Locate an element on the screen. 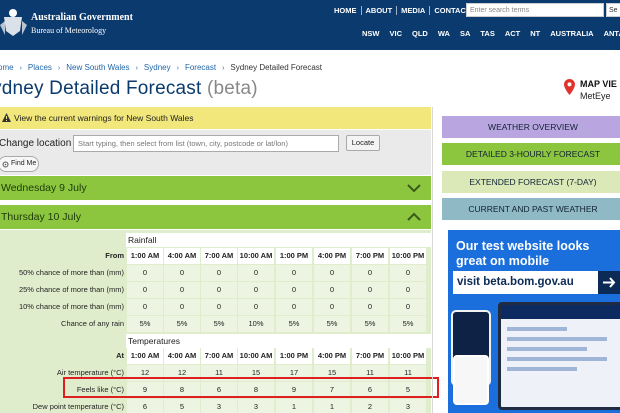 The width and height of the screenshot is (620, 413). top-link-home: HOME is located at coordinates (345, 10).